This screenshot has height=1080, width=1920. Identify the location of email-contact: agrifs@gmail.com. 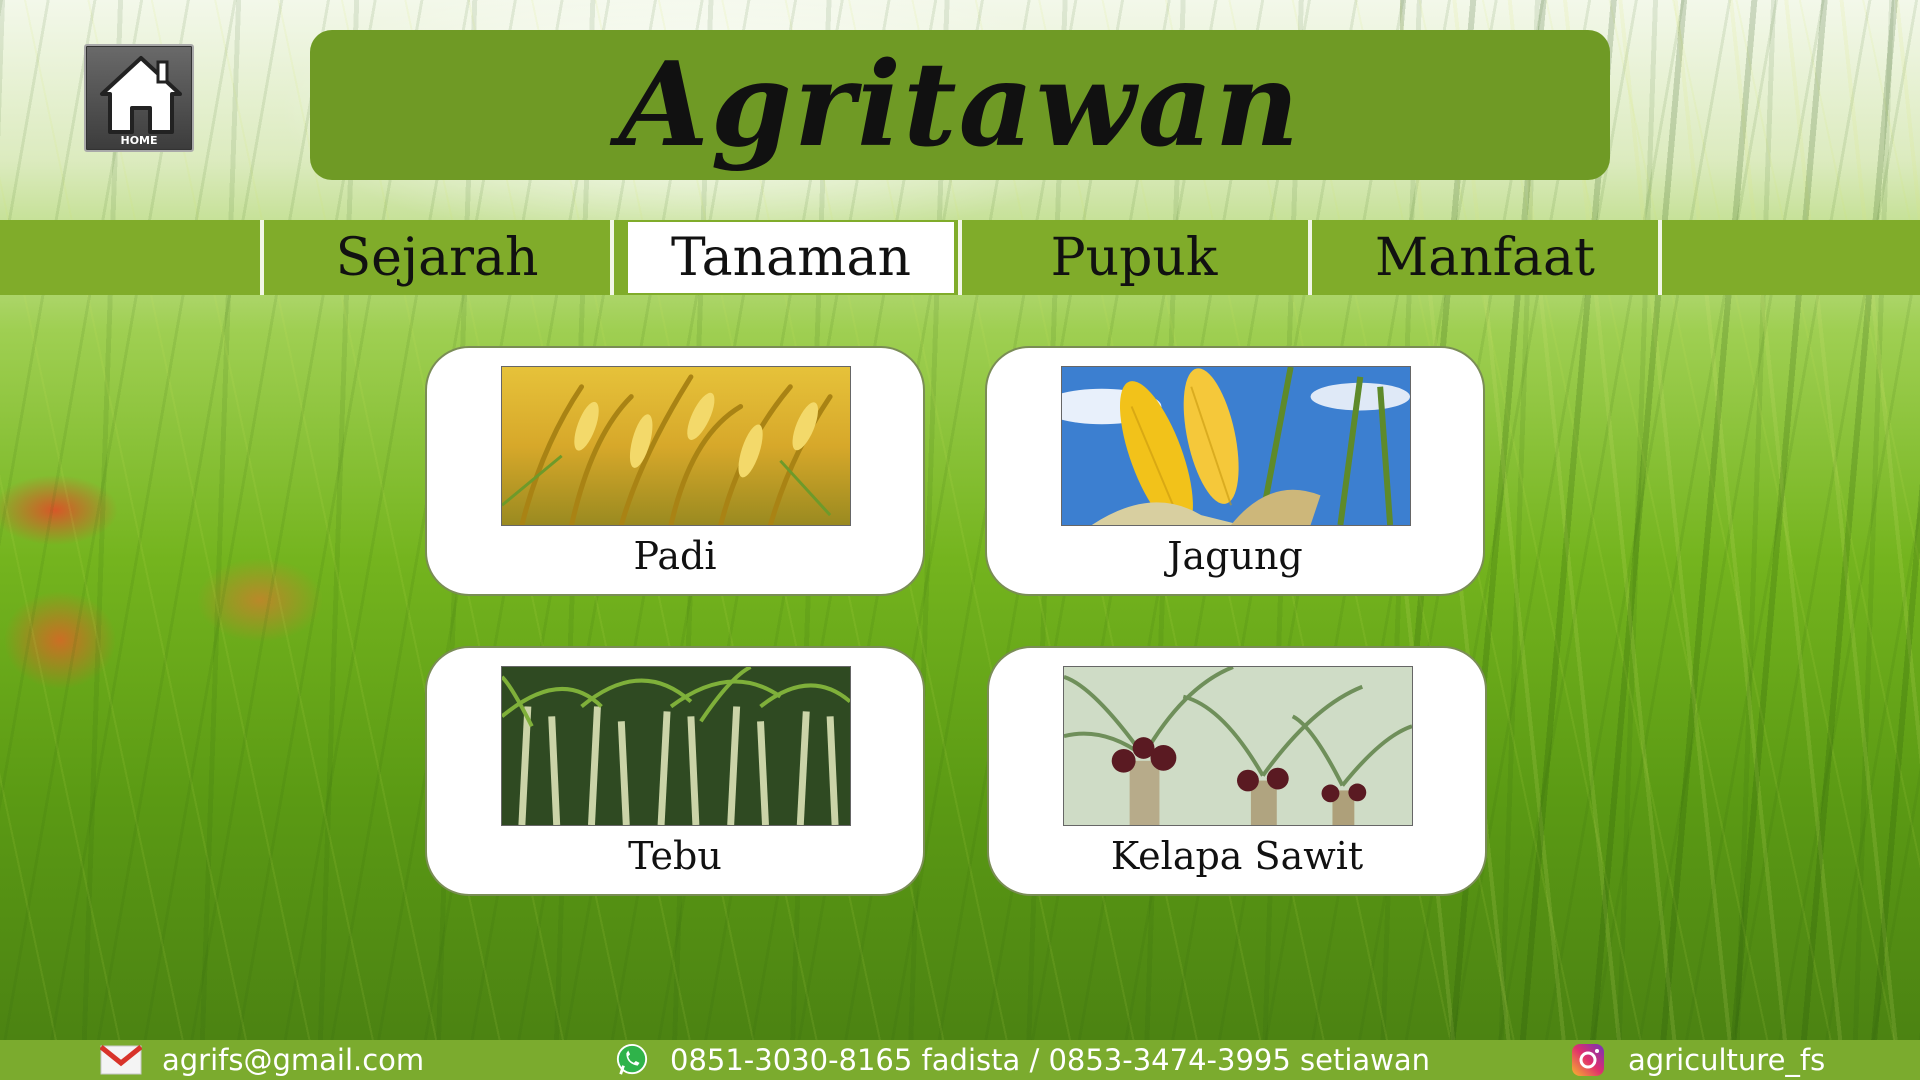
(262, 1060).